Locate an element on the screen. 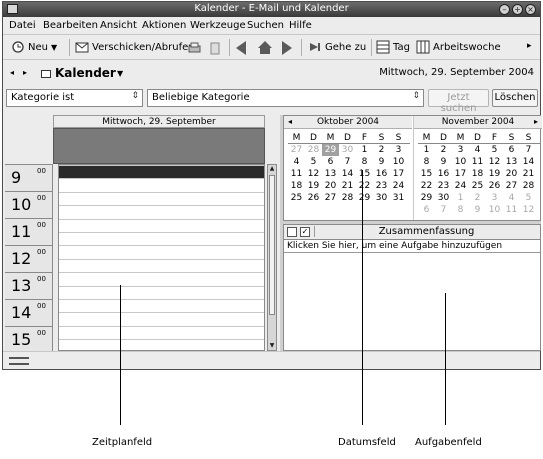 This screenshot has width=543, height=459. next-icon is located at coordinates (287, 49).